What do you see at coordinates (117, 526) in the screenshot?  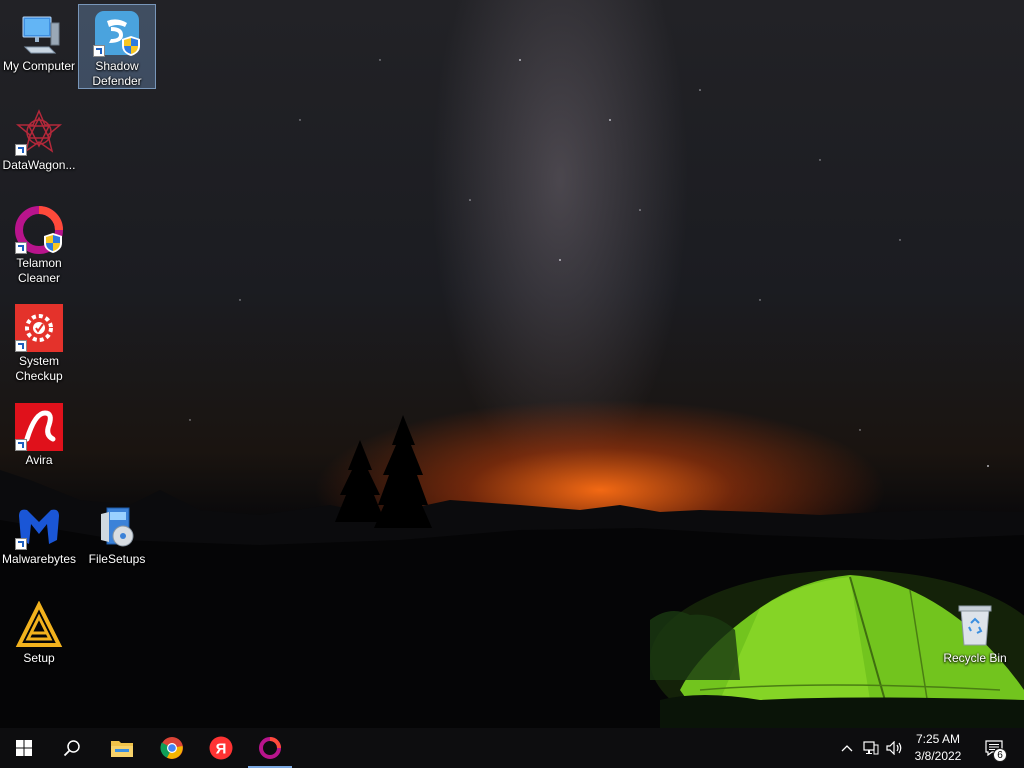 I see `filesetups-icon` at bounding box center [117, 526].